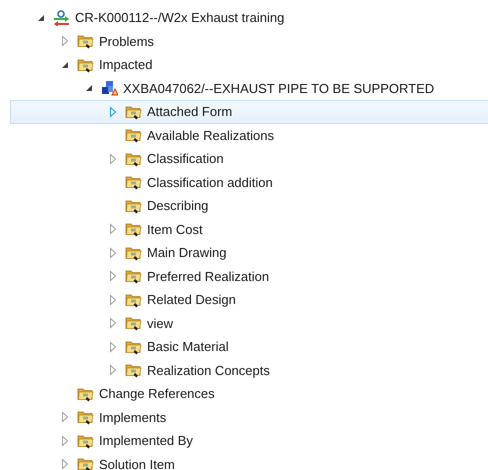 The image size is (488, 470). Describe the element at coordinates (249, 276) in the screenshot. I see `tree-item: Preferred Realization` at that location.